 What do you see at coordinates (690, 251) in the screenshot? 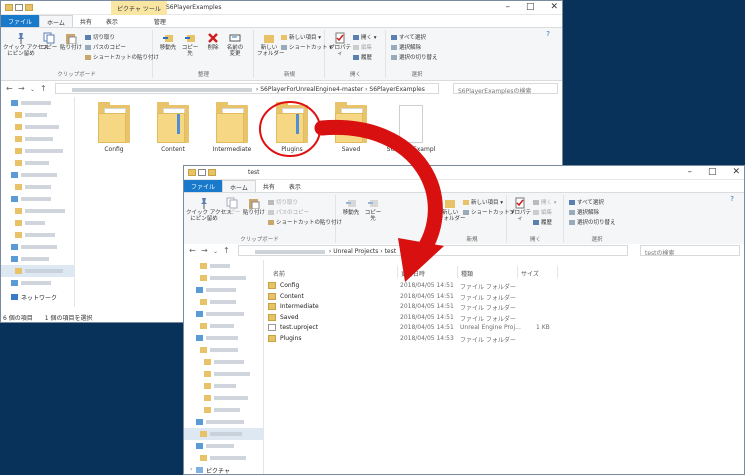
I see `search-input: testの検索` at bounding box center [690, 251].